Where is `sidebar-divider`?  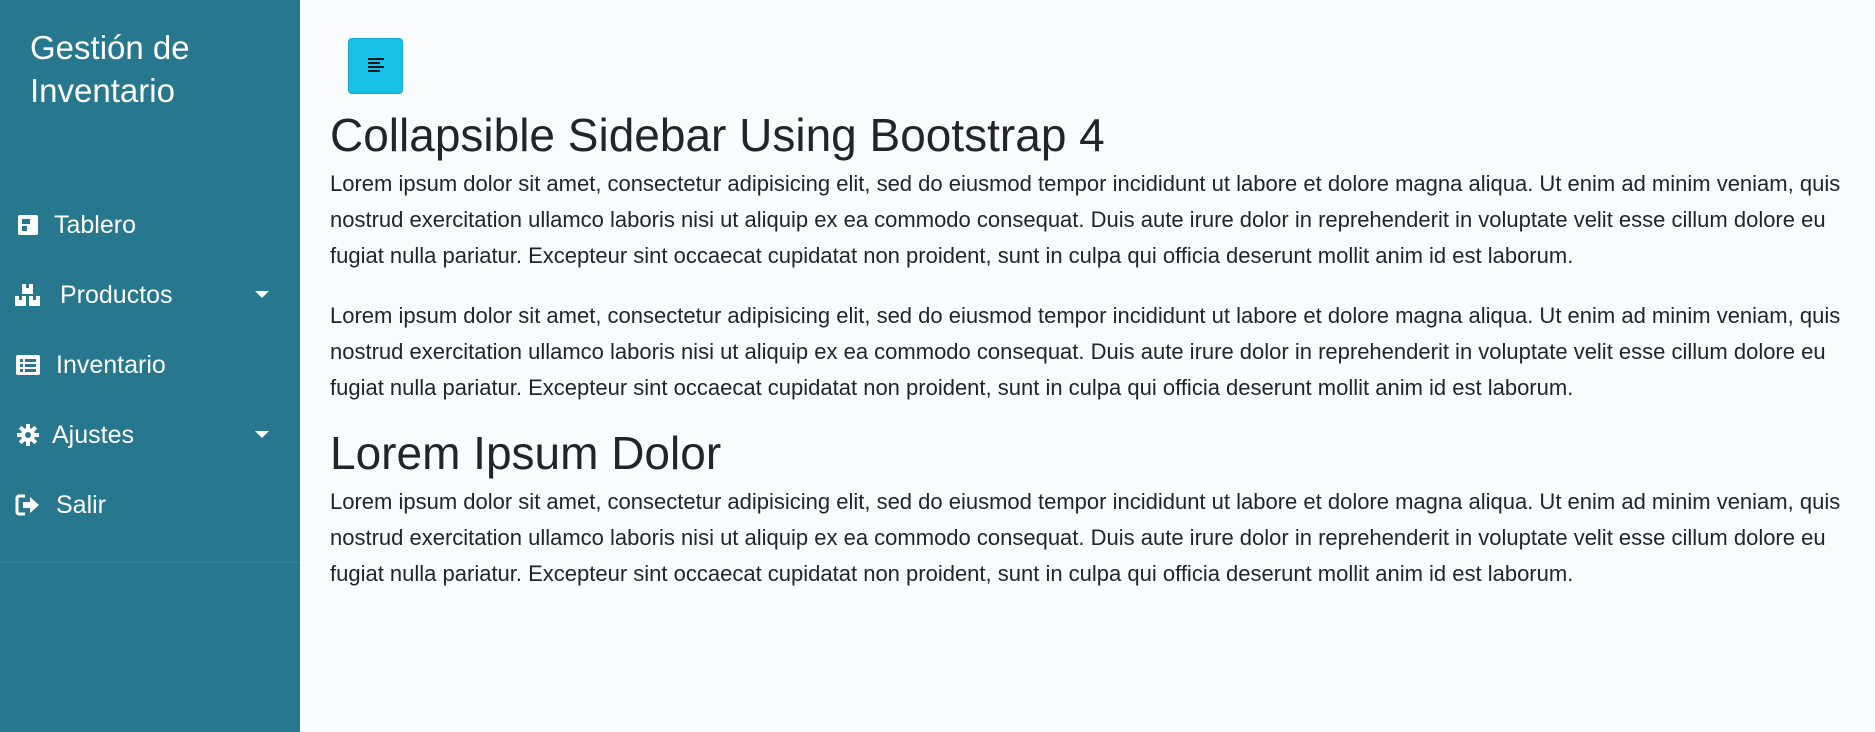
sidebar-divider is located at coordinates (150, 562).